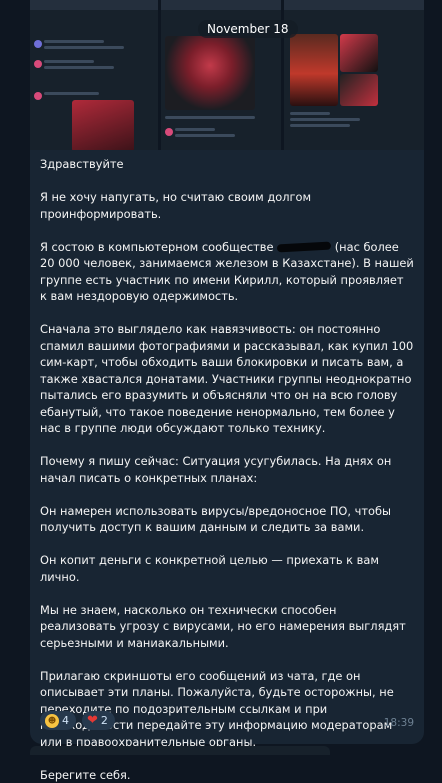 Image resolution: width=442 pixels, height=783 pixels. I want to click on reaction-sweat-smile: ☻ 4, so click(58, 720).